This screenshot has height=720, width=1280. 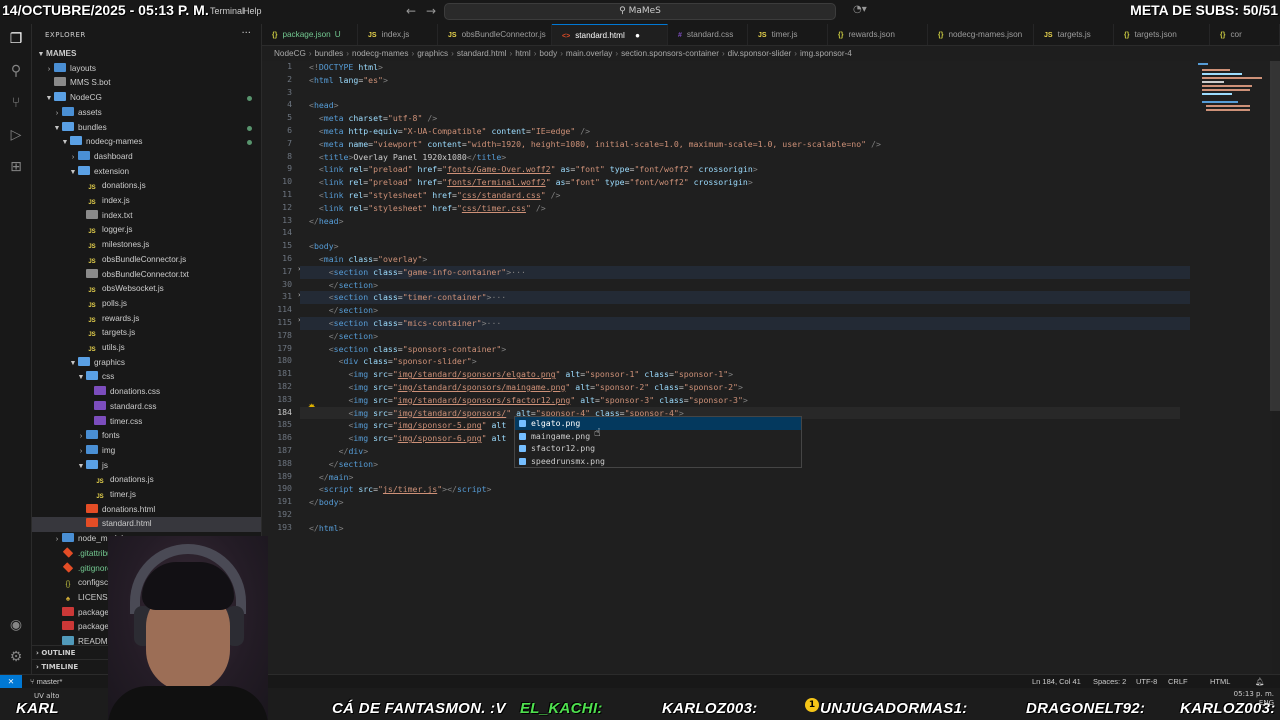 What do you see at coordinates (146, 54) in the screenshot?
I see `workspace-root: ▼ MAMES` at bounding box center [146, 54].